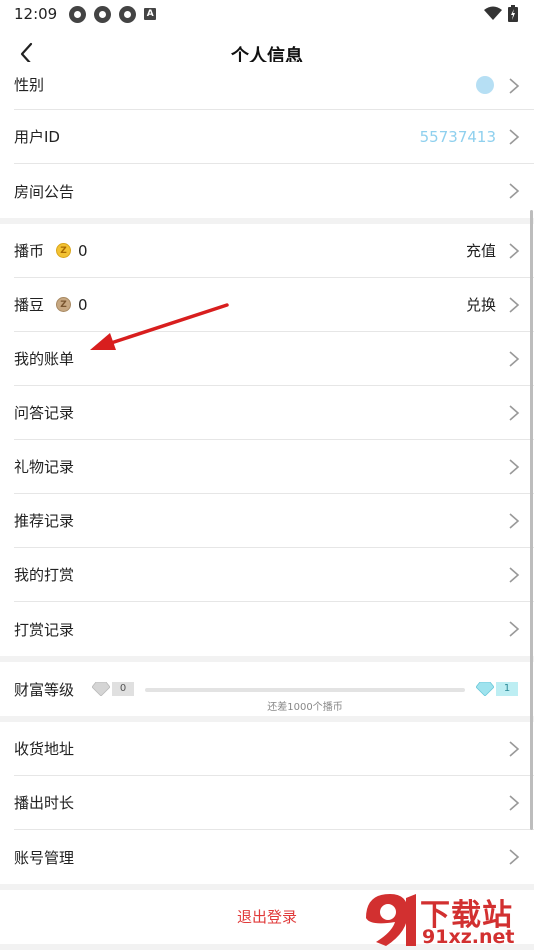  I want to click on bean-count: 0, so click(83, 304).